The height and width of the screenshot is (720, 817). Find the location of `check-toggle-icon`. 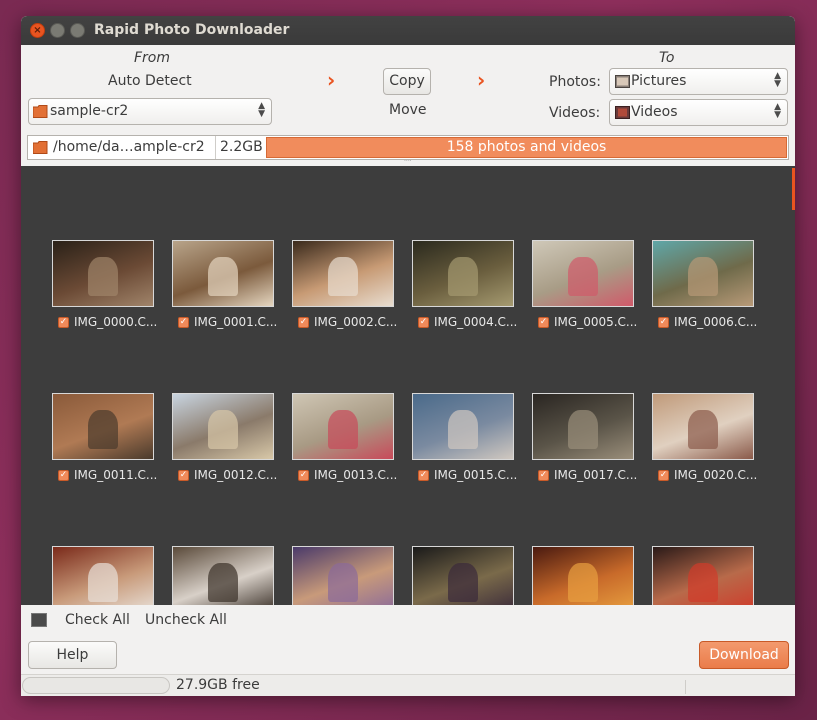

check-toggle-icon is located at coordinates (39, 620).